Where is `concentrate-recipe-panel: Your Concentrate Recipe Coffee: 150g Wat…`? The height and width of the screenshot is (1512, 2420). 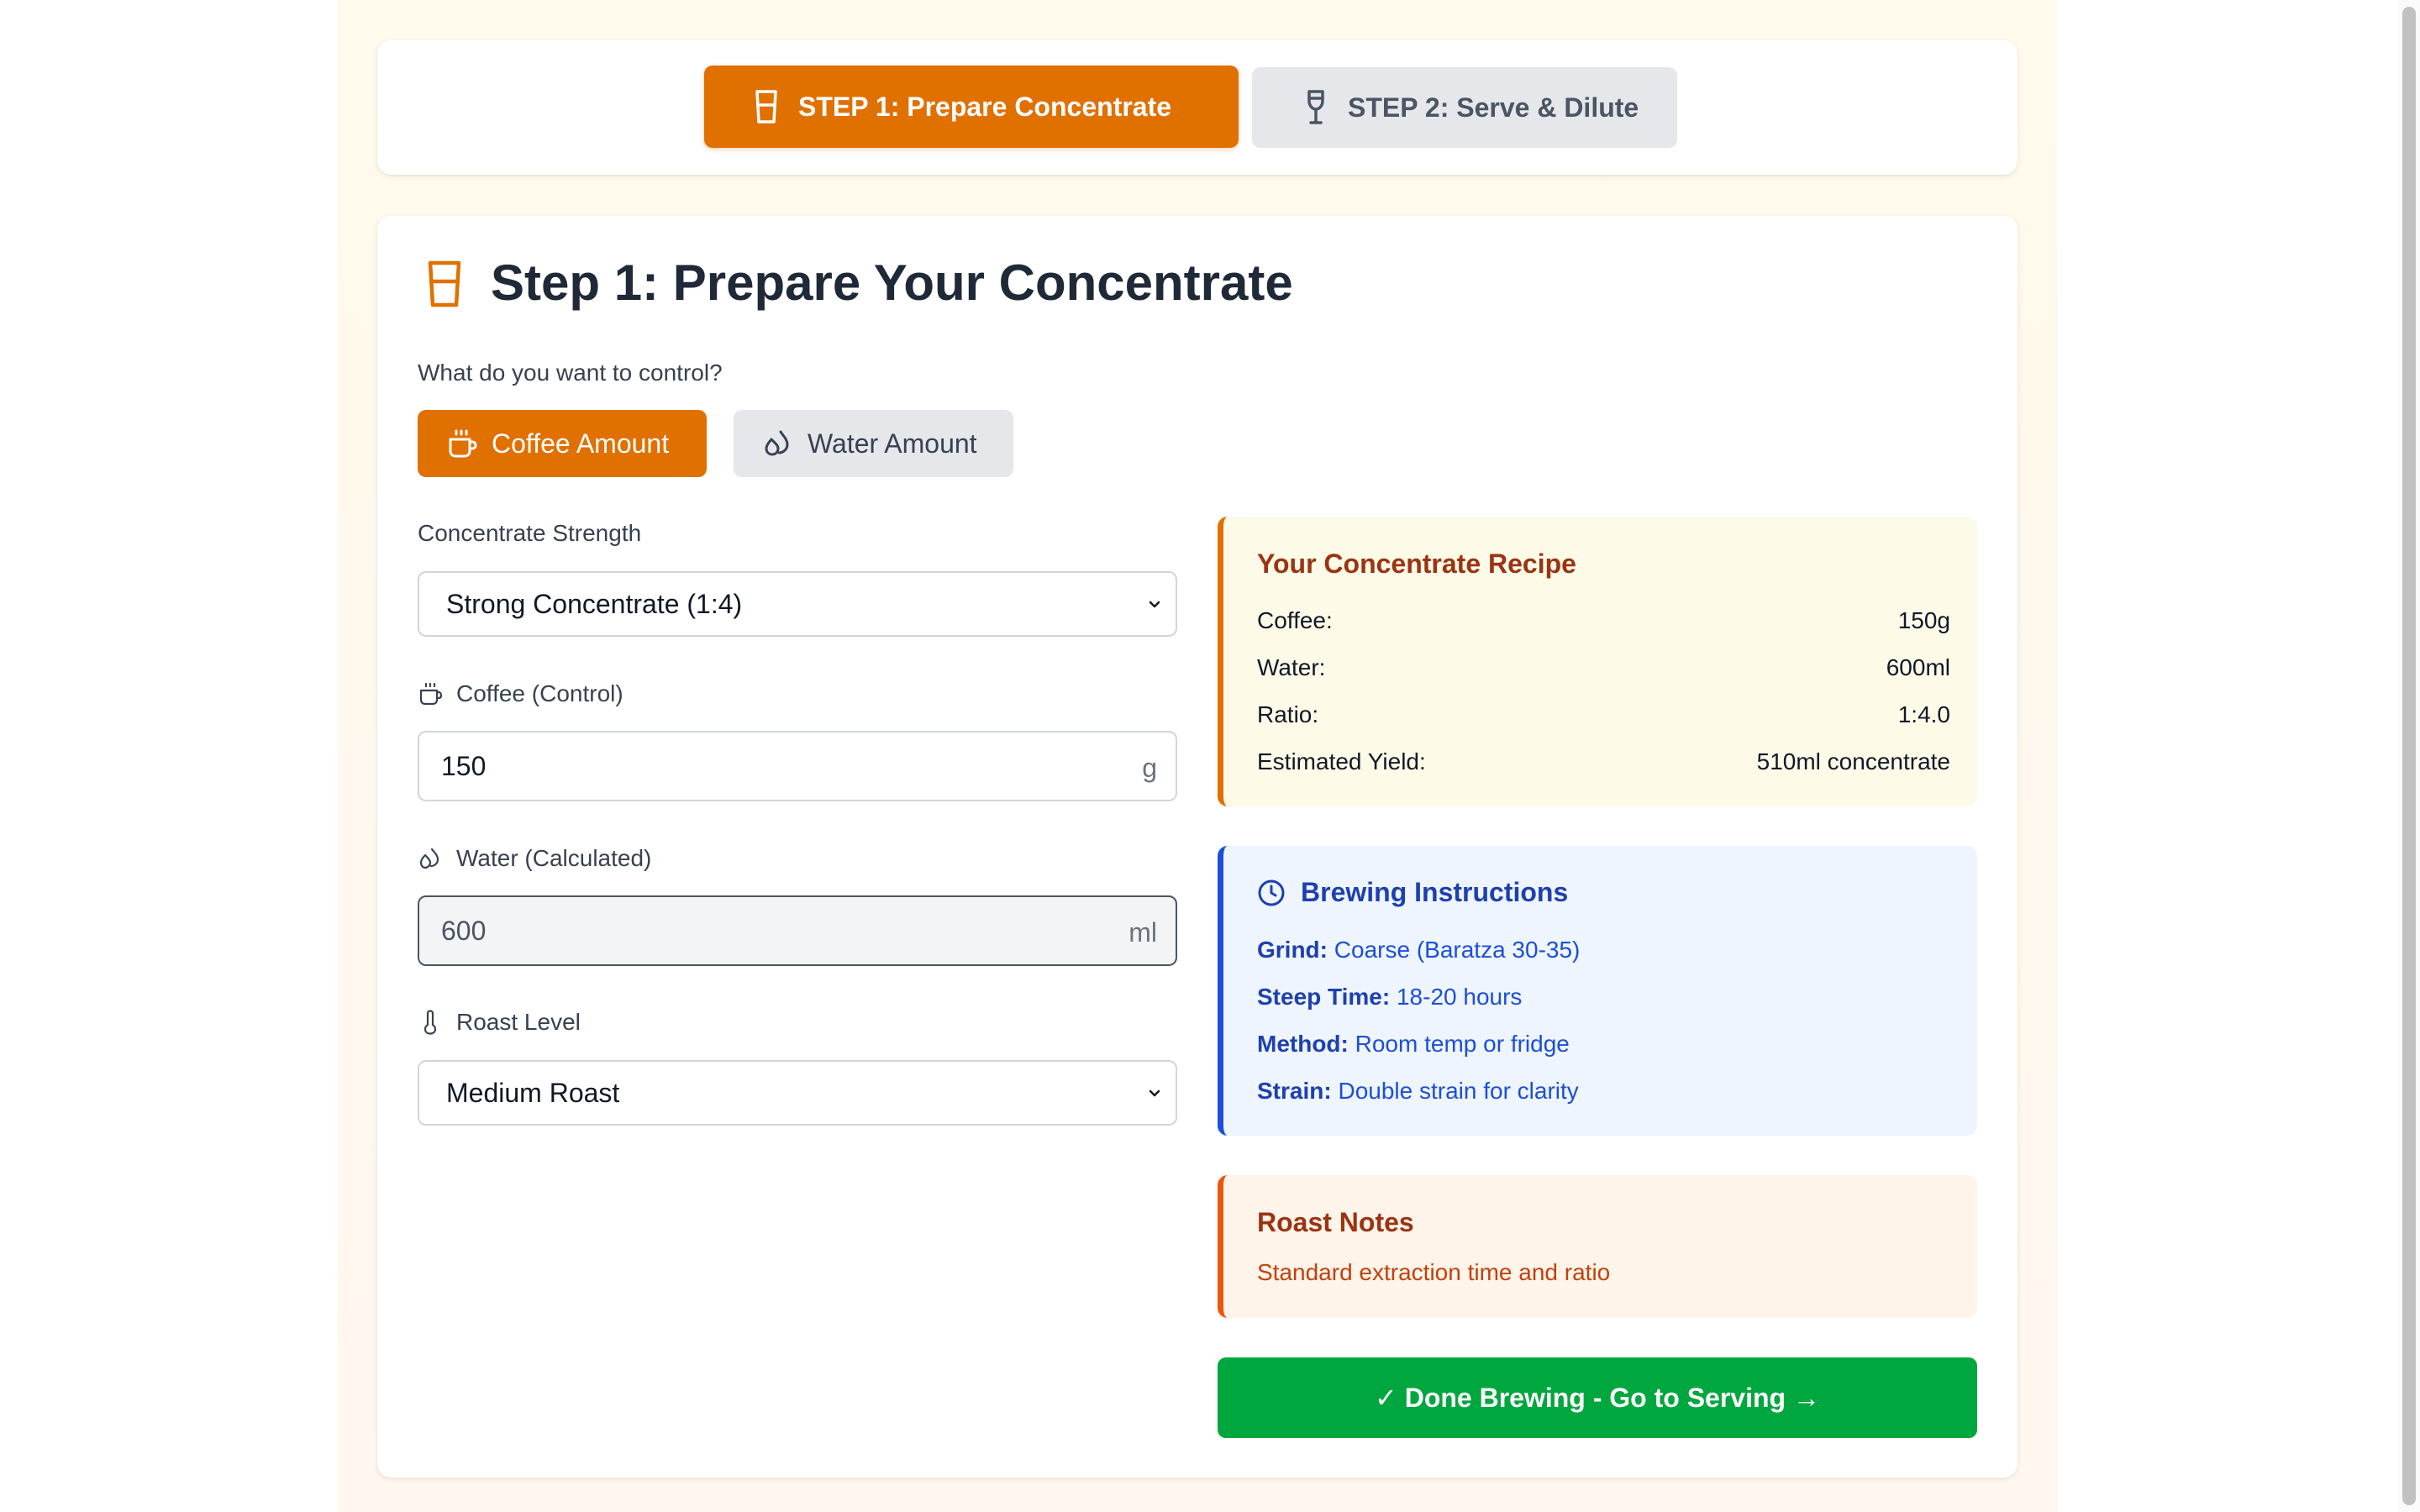
concentrate-recipe-panel: Your Concentrate Recipe Coffee: 150g Wat… is located at coordinates (1597, 661).